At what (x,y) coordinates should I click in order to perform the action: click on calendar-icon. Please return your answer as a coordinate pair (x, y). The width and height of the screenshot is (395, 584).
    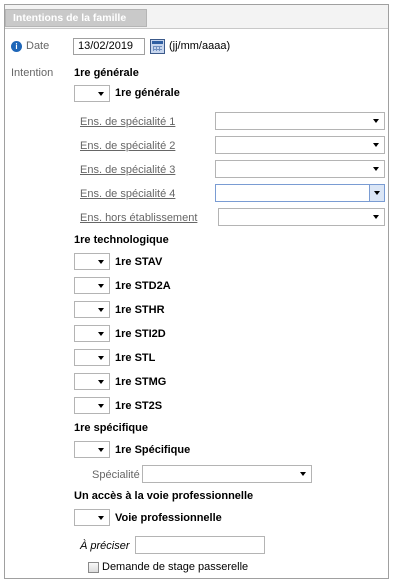
    Looking at the image, I should click on (157, 46).